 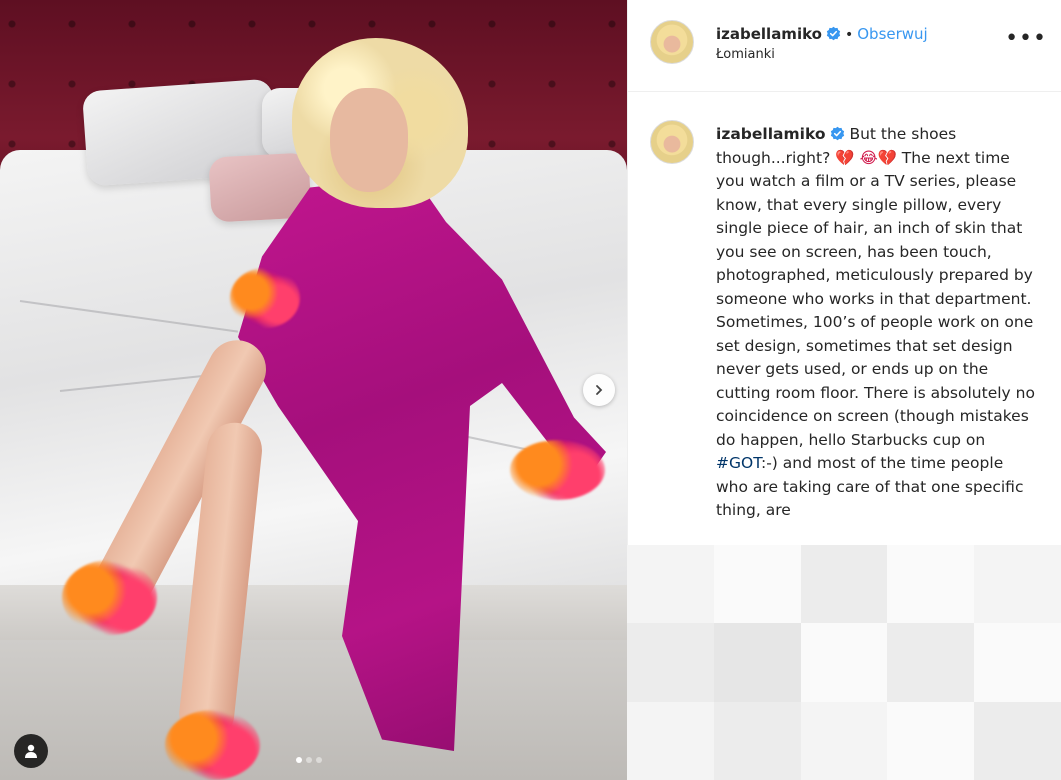 I want to click on post-header: izabellamiko • Obserwuj Łomianki •••, so click(x=844, y=46).